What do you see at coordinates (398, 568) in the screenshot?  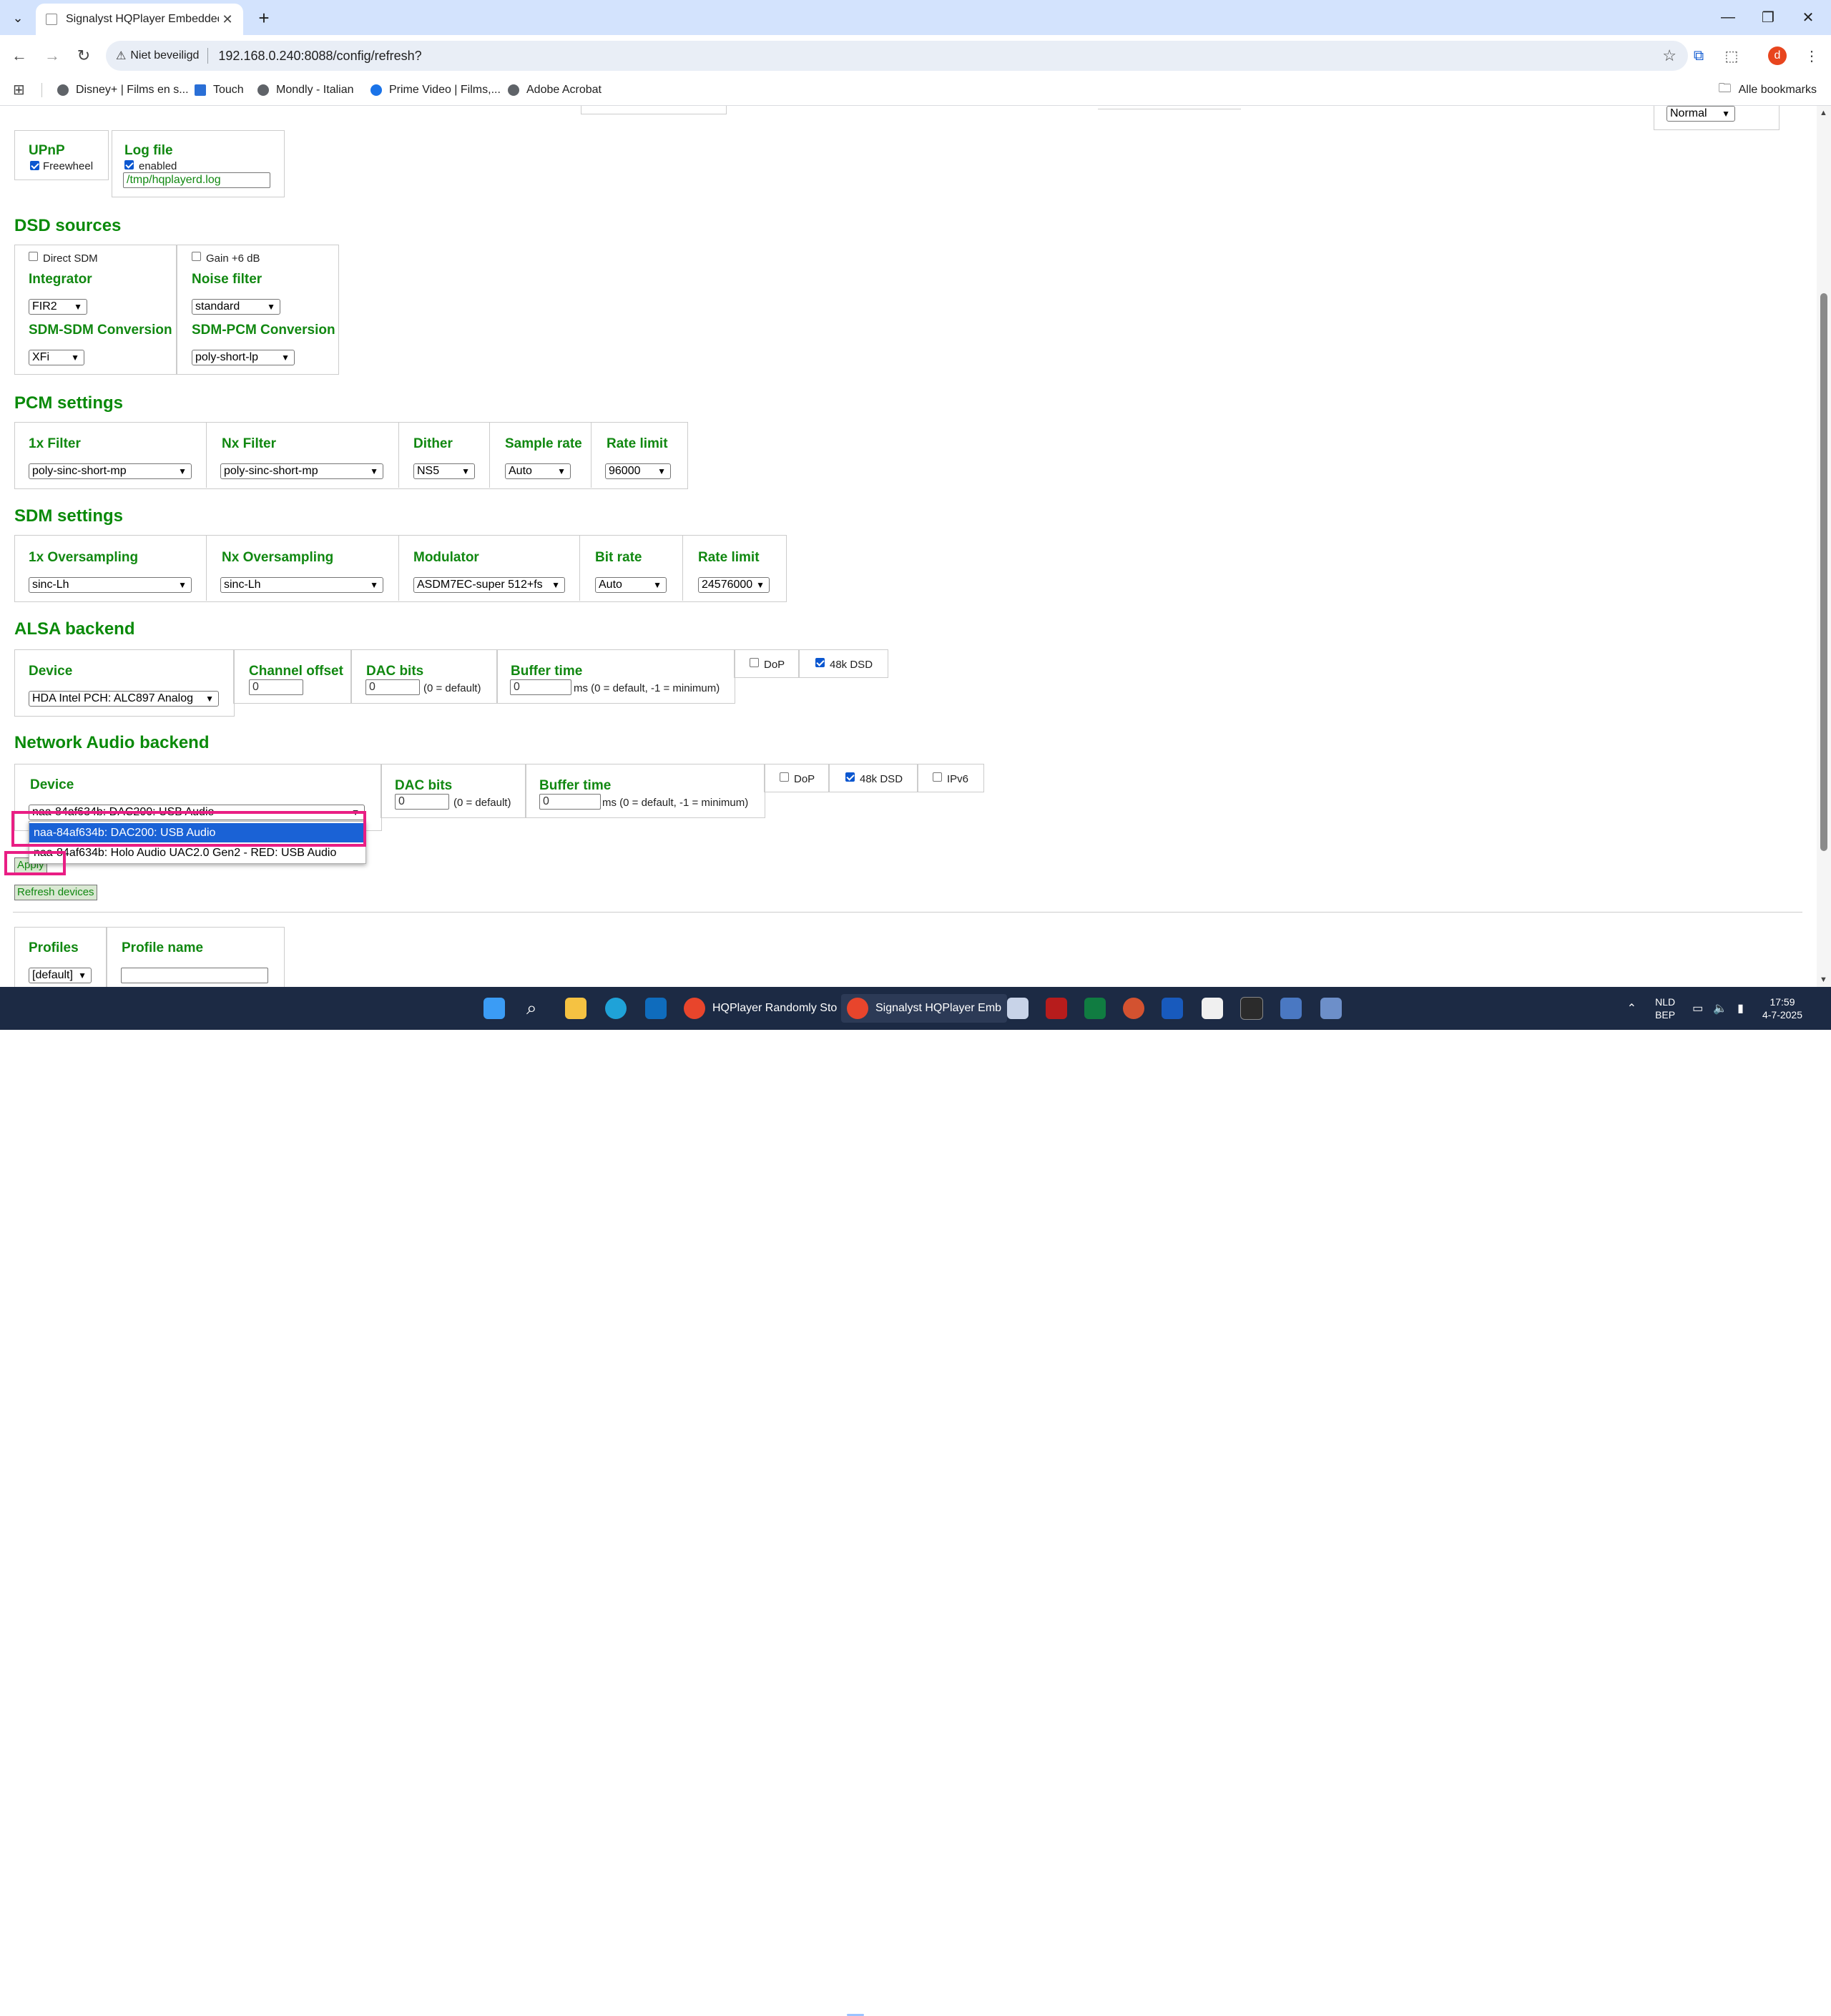 I see `divider` at bounding box center [398, 568].